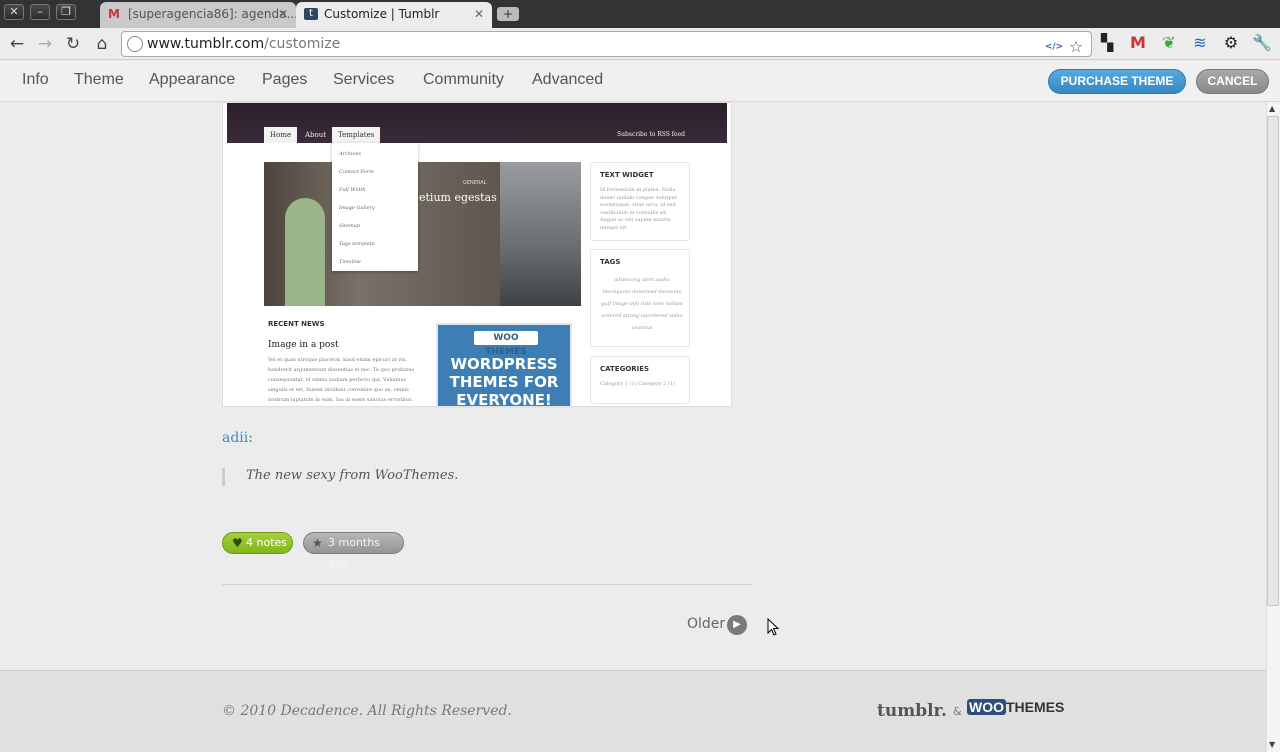 The height and width of the screenshot is (752, 1280). What do you see at coordinates (317, 543) in the screenshot?
I see `star-icon: ★` at bounding box center [317, 543].